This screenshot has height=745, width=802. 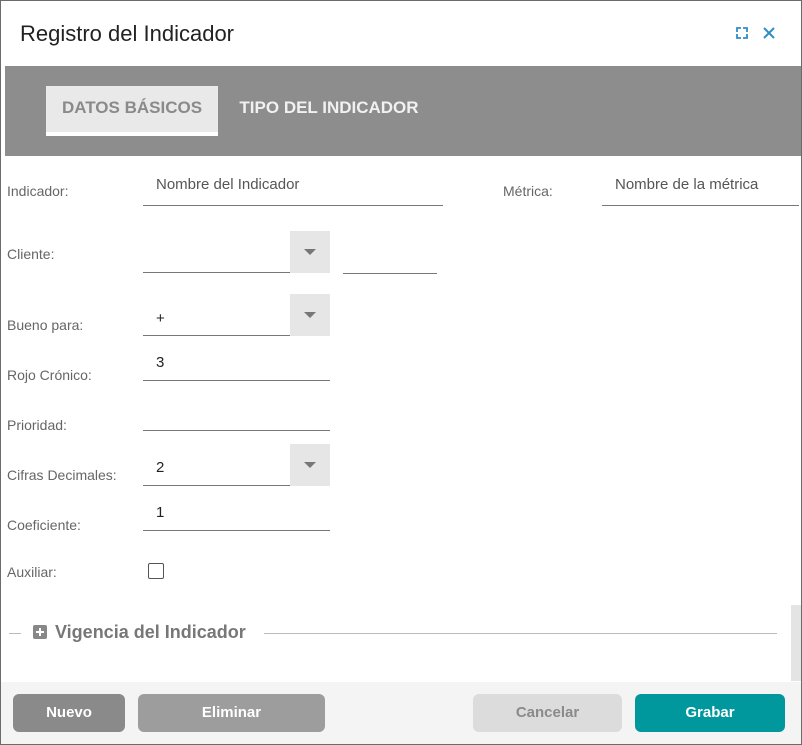 What do you see at coordinates (710, 713) in the screenshot?
I see `grabar-button: Grabar` at bounding box center [710, 713].